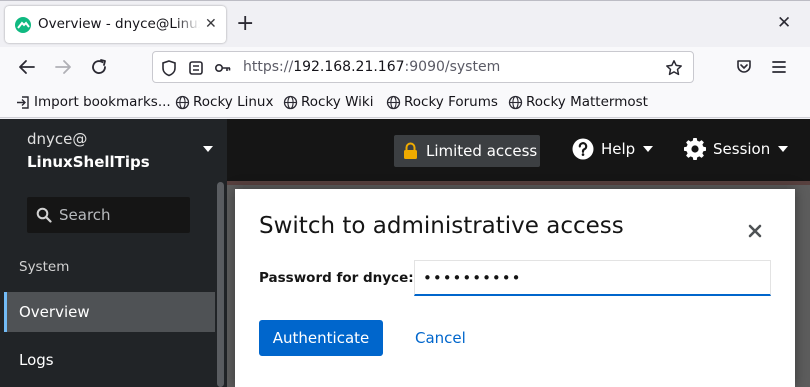 This screenshot has height=387, width=810. What do you see at coordinates (451, 102) in the screenshot?
I see `bookmark-label: Rocky Forums` at bounding box center [451, 102].